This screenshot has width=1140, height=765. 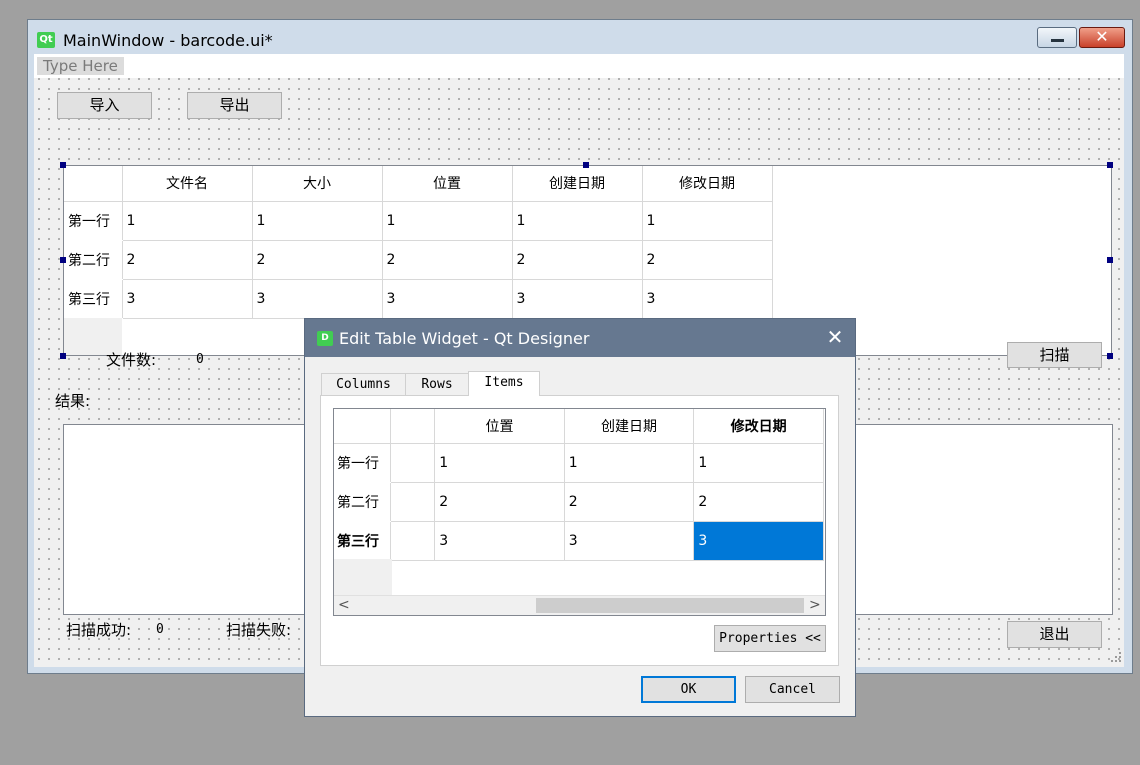 I want to click on scroll-left-icon: <, so click(x=345, y=605).